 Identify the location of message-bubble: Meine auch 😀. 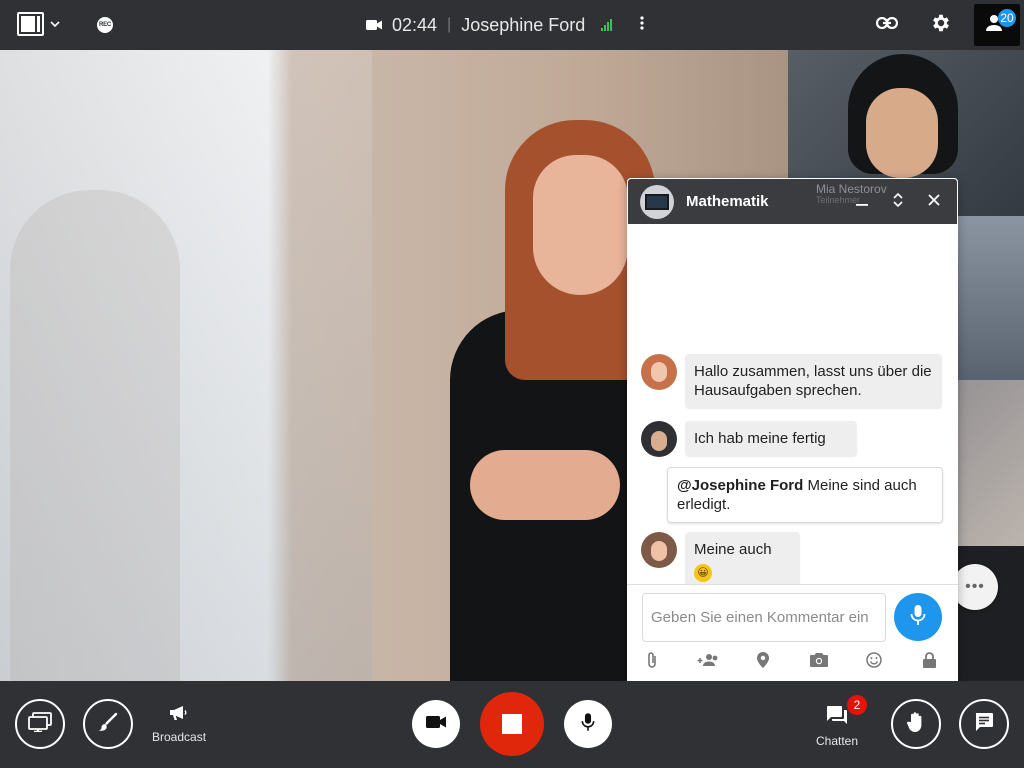
(742, 561).